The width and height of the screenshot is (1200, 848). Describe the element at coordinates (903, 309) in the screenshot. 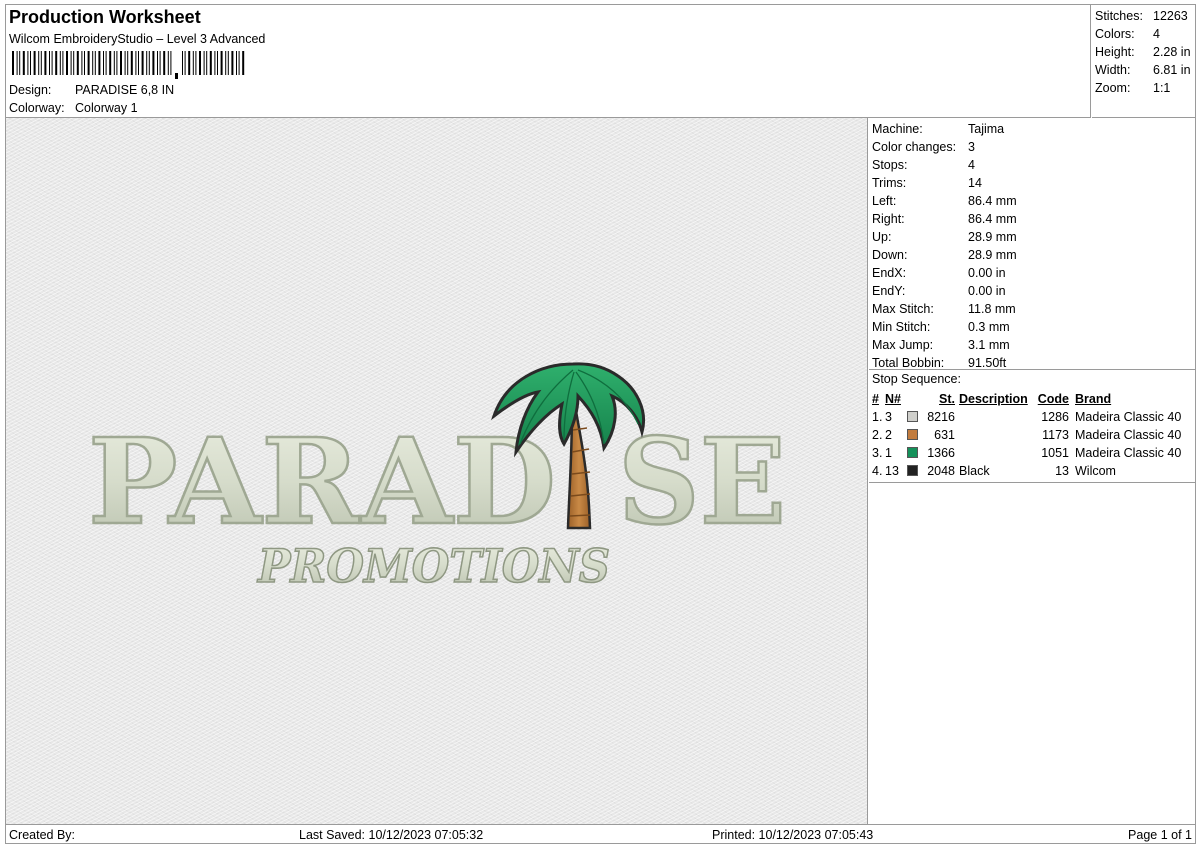

I see `machine-info-label: Max Stitch:` at that location.